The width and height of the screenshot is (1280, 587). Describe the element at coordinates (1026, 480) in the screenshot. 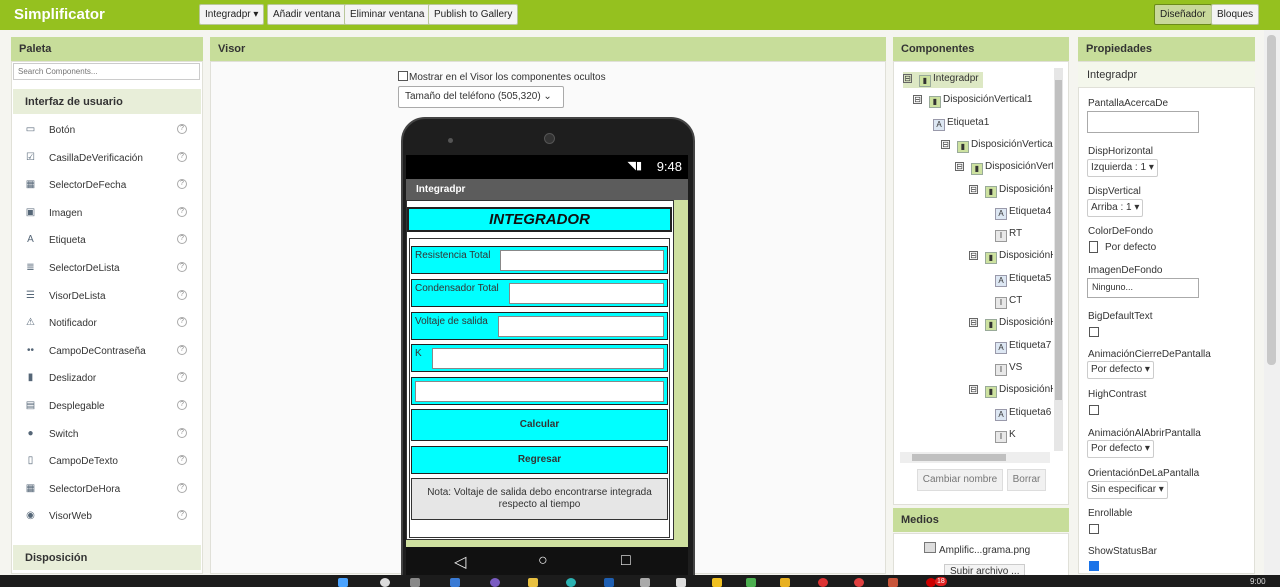

I see `delete-button: Borrar` at that location.